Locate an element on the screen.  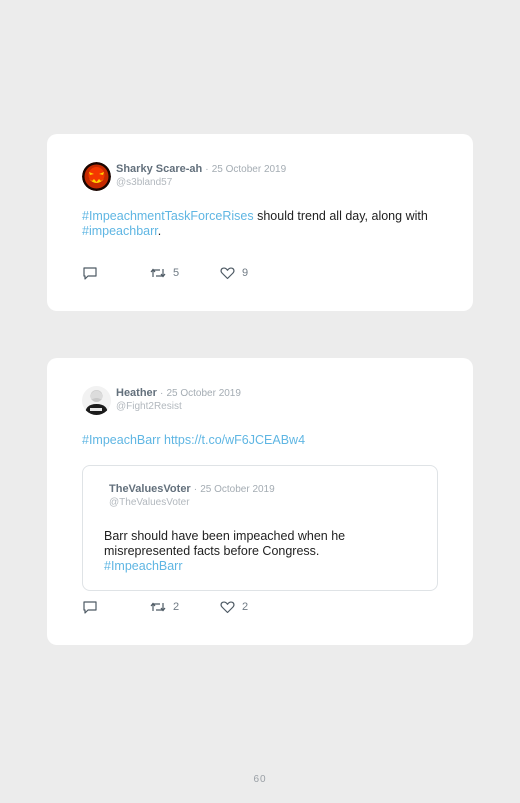
person-photo-avatar-icon is located at coordinates (96, 400).